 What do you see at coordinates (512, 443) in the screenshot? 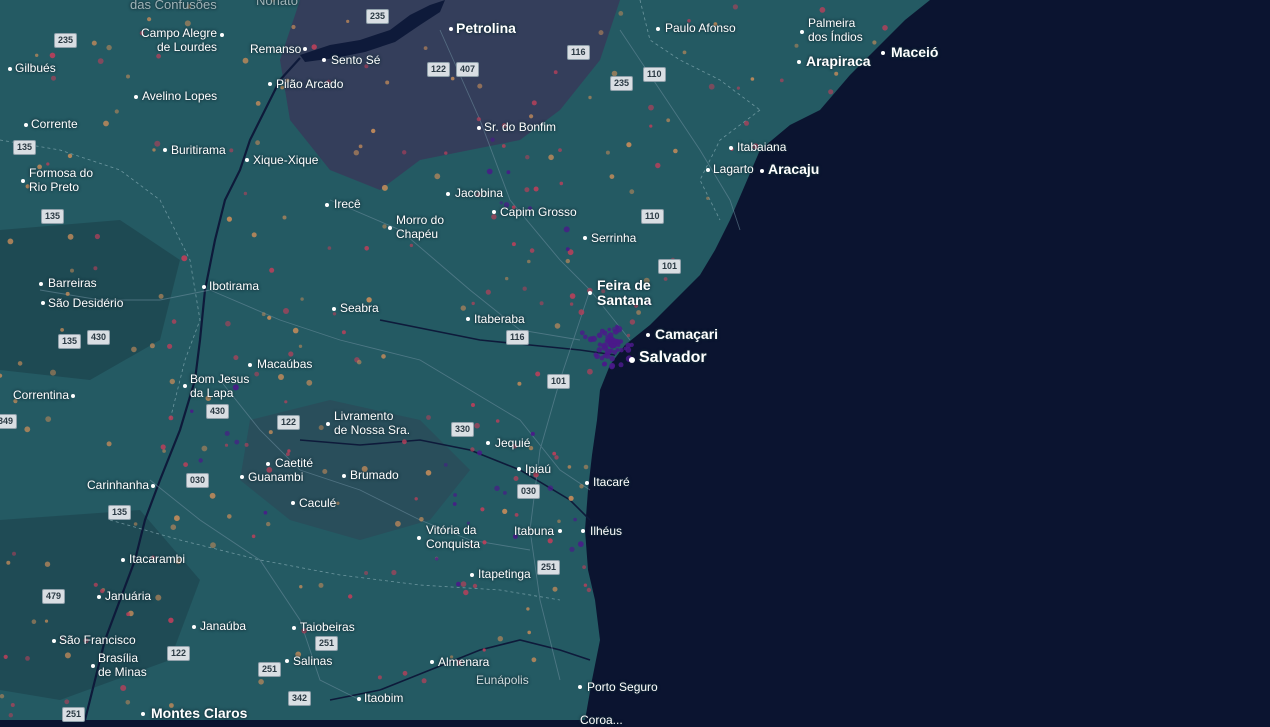
I see `place-jequie: Jequié` at bounding box center [512, 443].